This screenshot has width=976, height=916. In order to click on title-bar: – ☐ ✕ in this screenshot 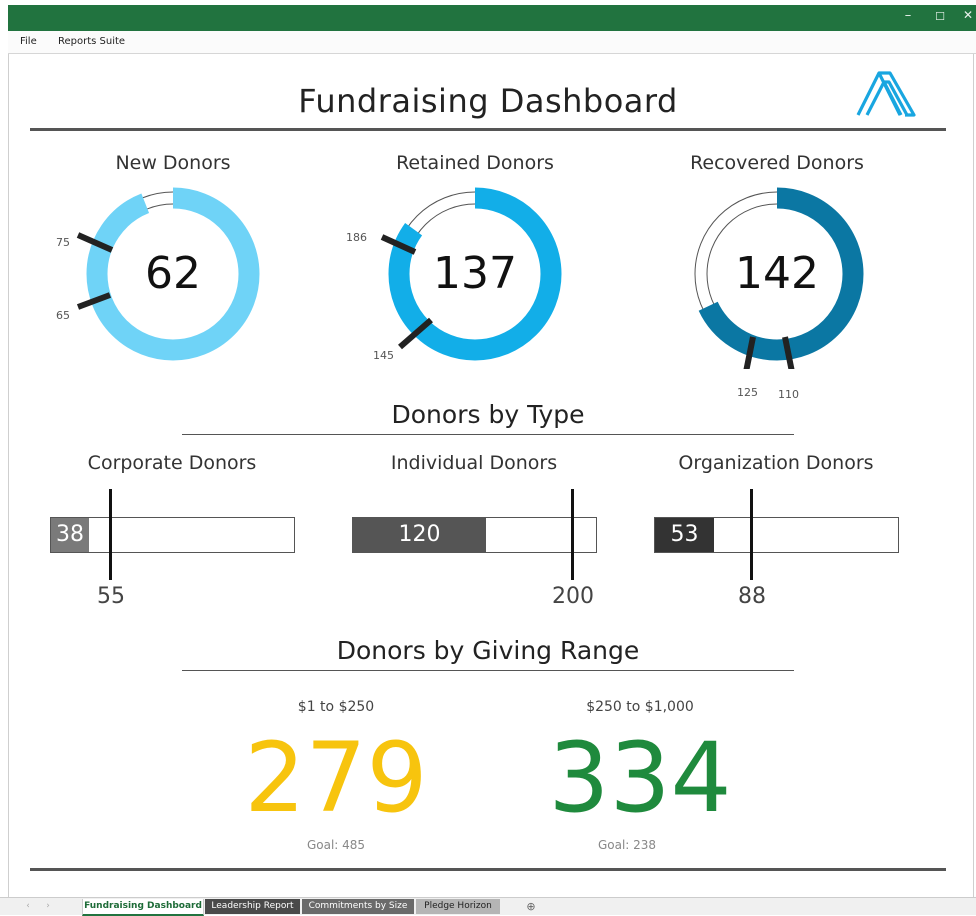, I will do `click(492, 18)`.